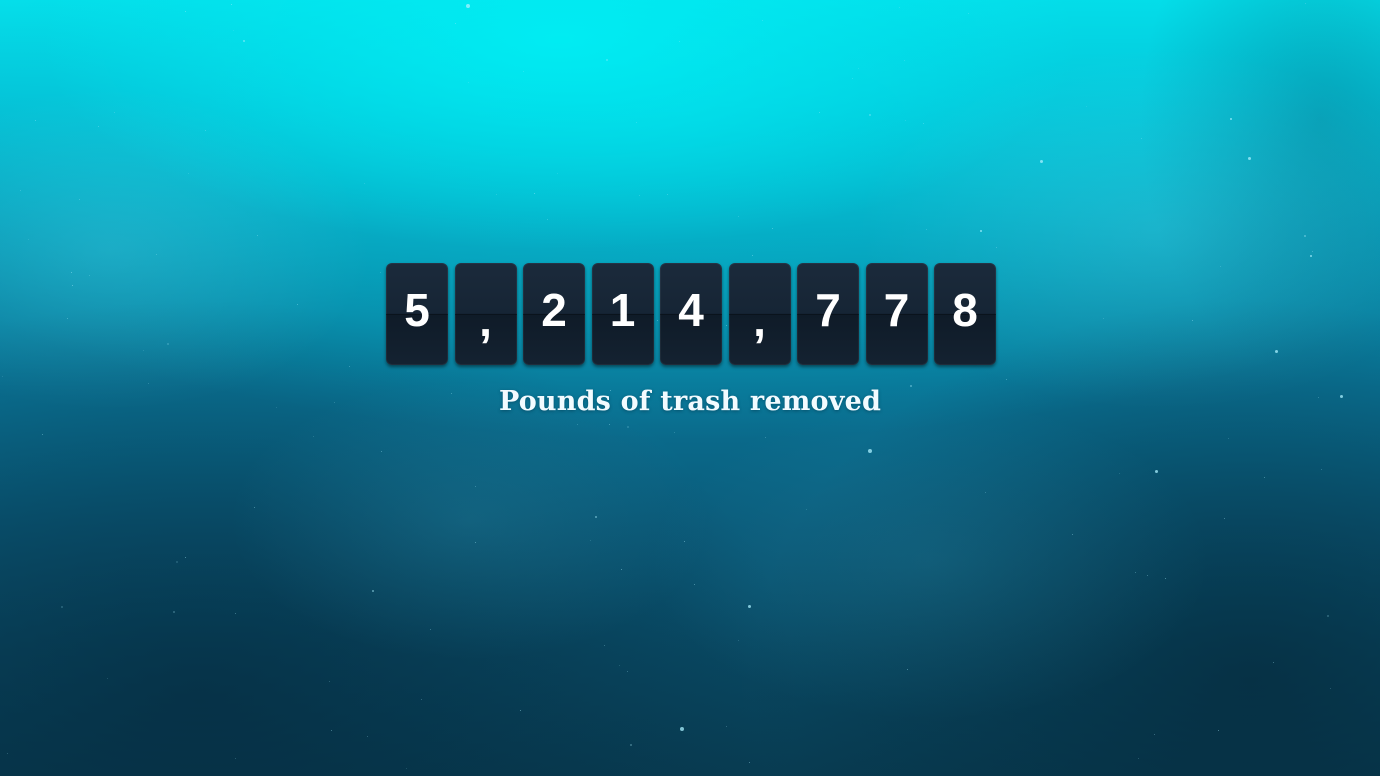  Describe the element at coordinates (691, 310) in the screenshot. I see `counter-digit: 4` at that location.